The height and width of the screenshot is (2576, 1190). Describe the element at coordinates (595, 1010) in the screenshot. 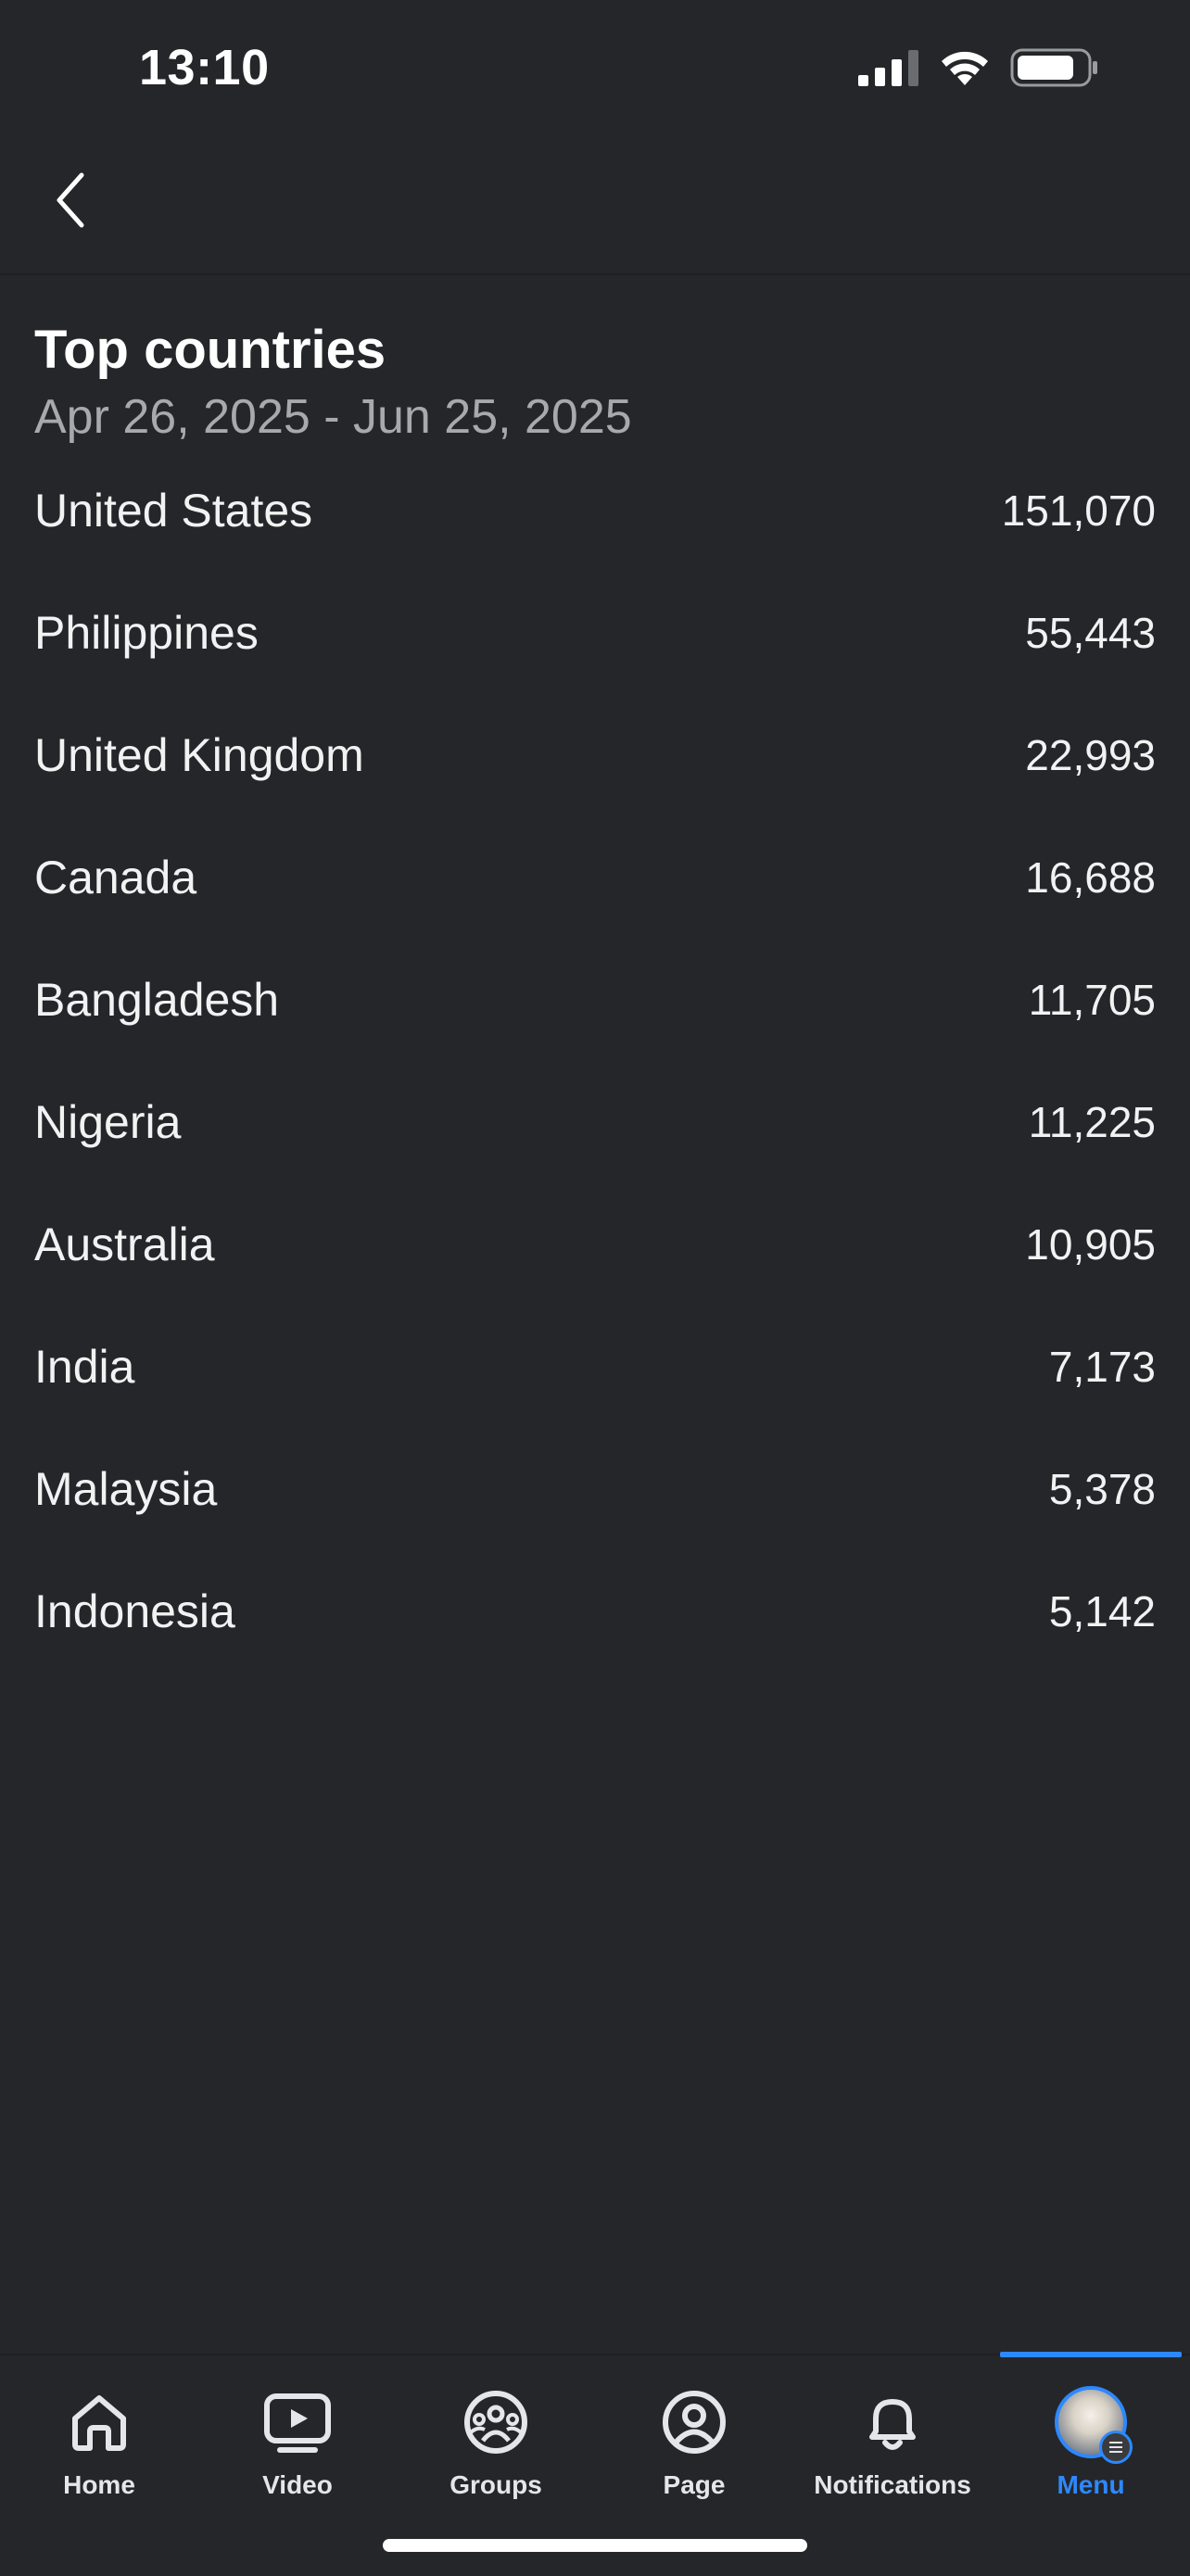

I see `list-item: Bangladesh 11,705` at that location.